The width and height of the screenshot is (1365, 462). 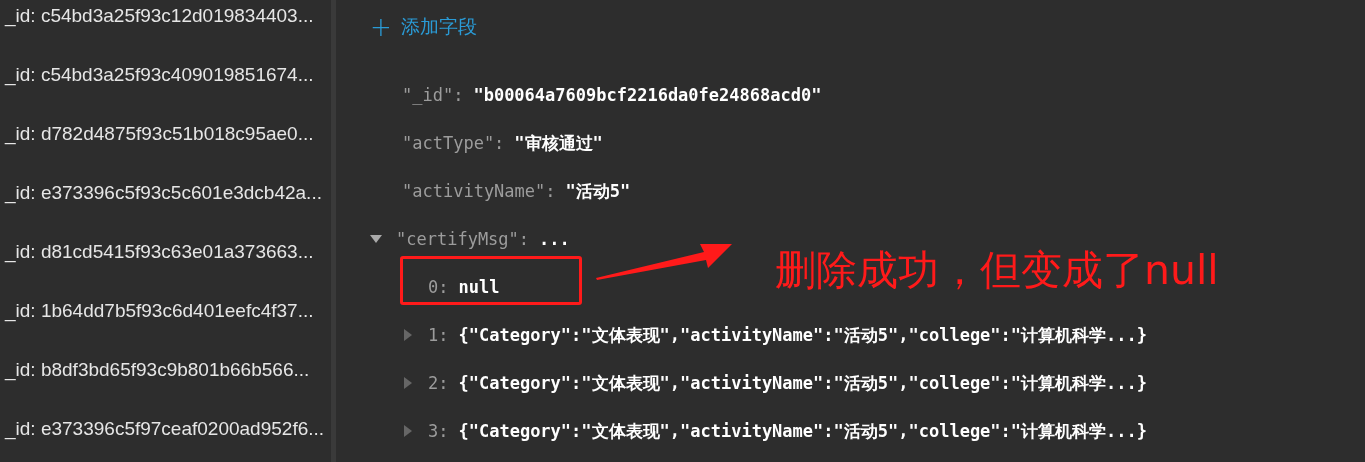 I want to click on field-key: "certifyMsg":, so click(x=463, y=239).